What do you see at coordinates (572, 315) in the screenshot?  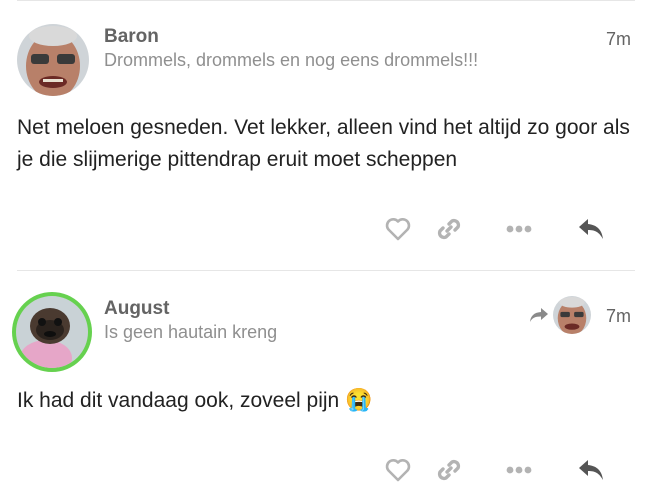 I see `reply-to-avatar` at bounding box center [572, 315].